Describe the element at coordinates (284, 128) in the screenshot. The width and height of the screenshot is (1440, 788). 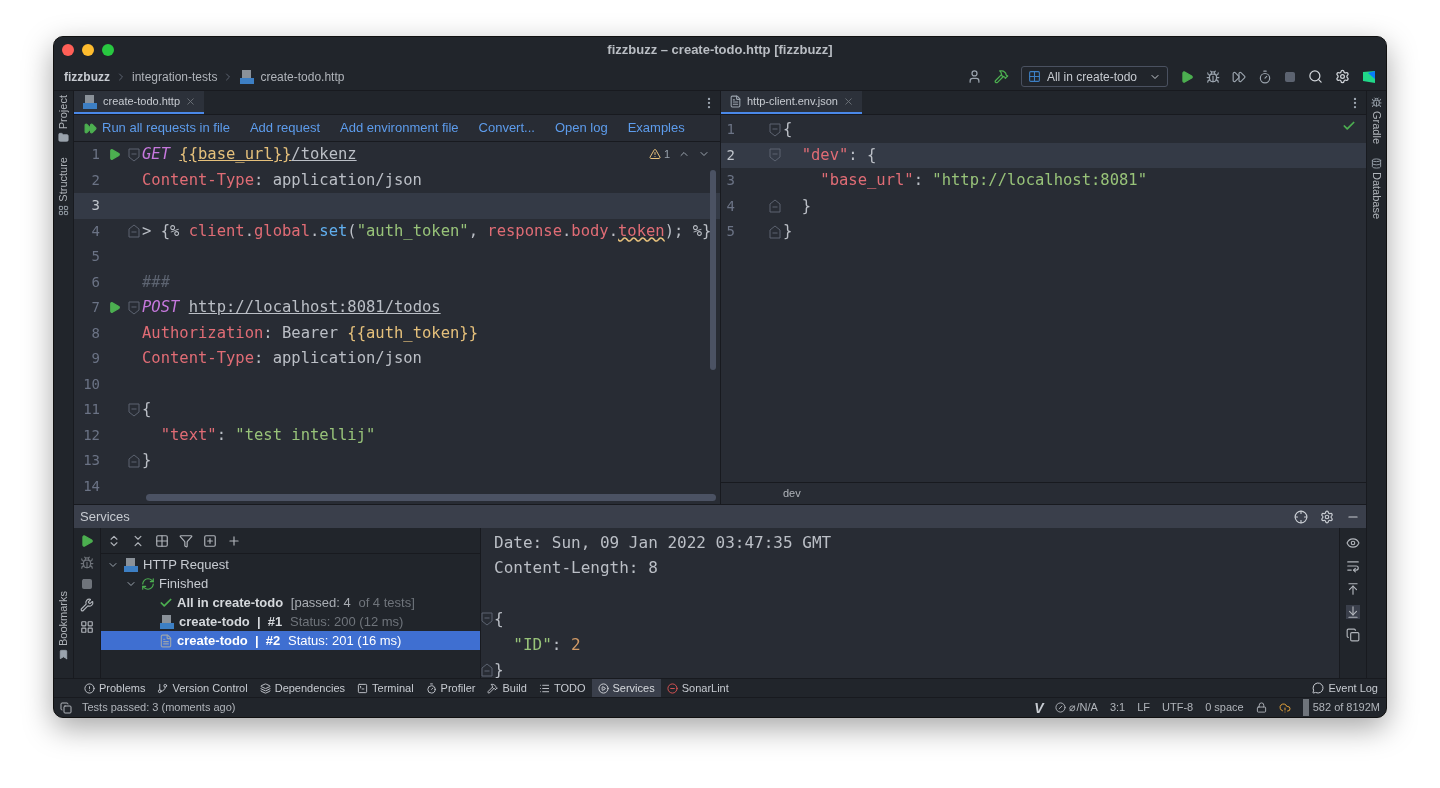
I see `toolbar-link: Add request` at that location.